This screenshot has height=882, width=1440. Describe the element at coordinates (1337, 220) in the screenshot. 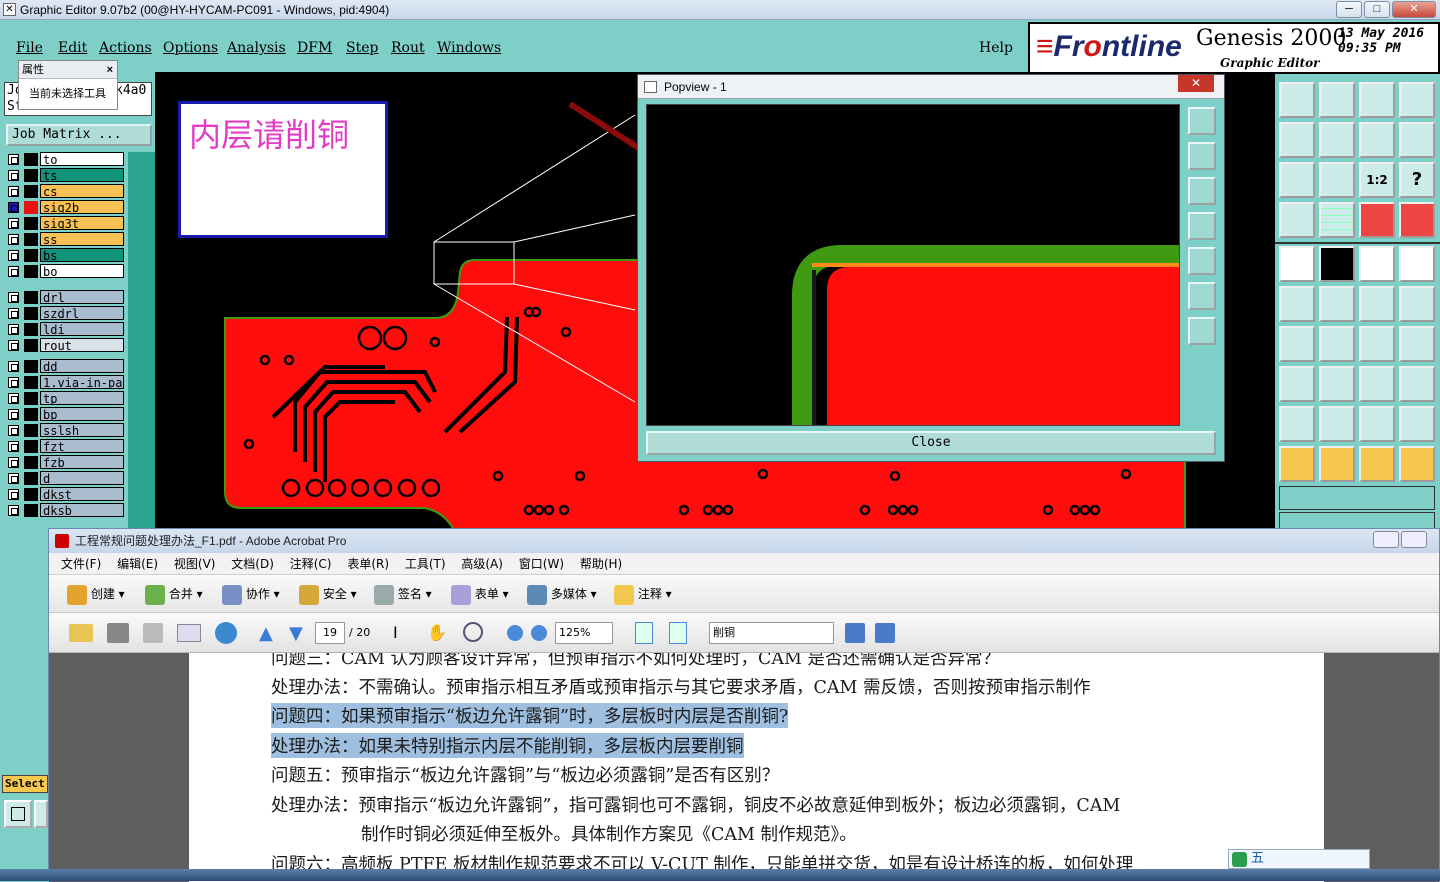

I see `tool-grid-icon` at that location.